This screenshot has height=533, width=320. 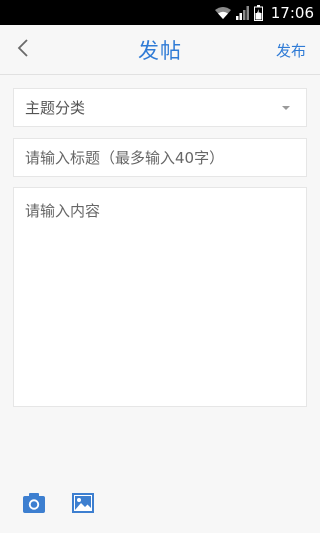 What do you see at coordinates (160, 12) in the screenshot?
I see `status-bar: 17:06` at bounding box center [160, 12].